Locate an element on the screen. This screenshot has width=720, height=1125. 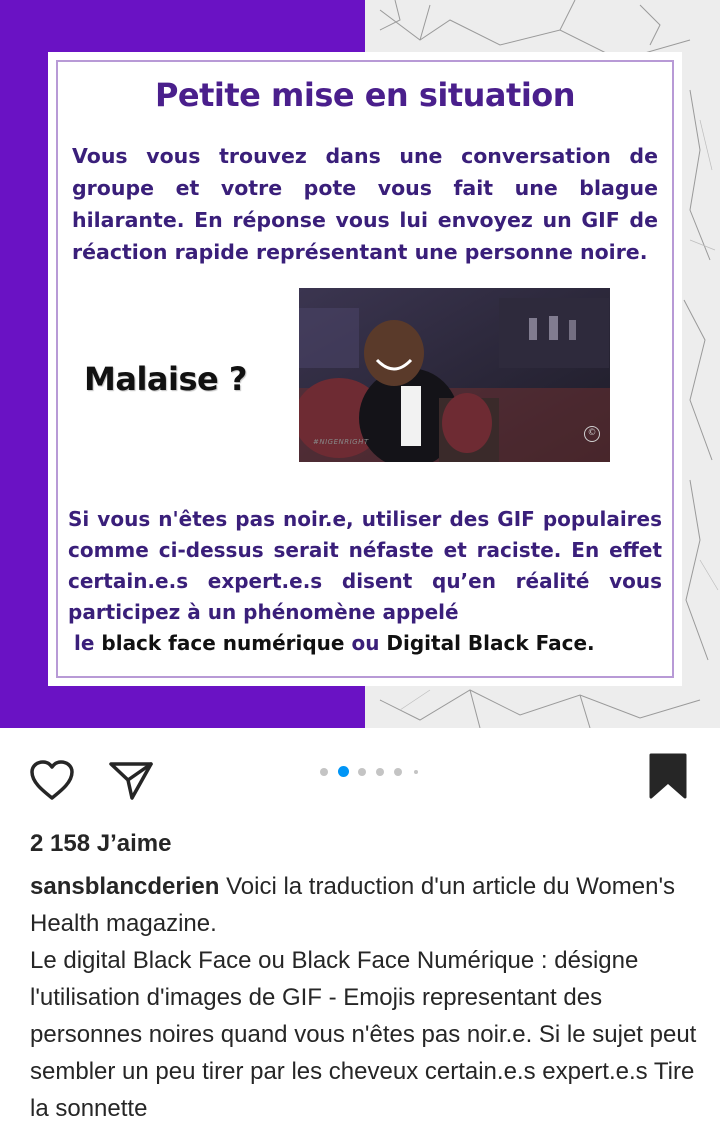
gif-scene-illustration is located at coordinates (454, 375).